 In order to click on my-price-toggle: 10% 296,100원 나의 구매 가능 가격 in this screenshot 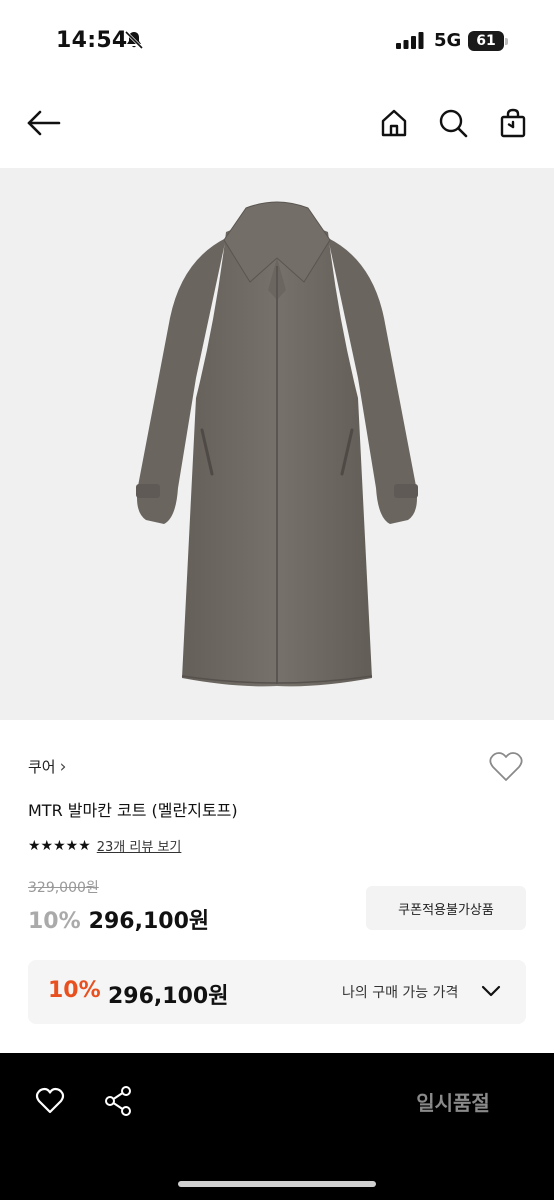, I will do `click(277, 992)`.